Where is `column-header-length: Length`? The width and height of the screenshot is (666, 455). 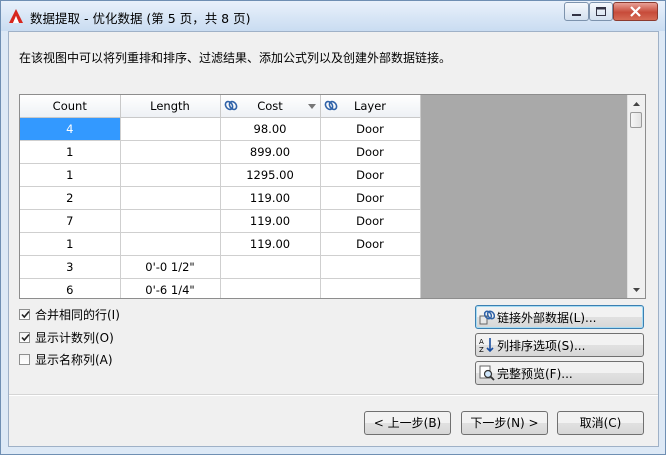 column-header-length: Length is located at coordinates (170, 106).